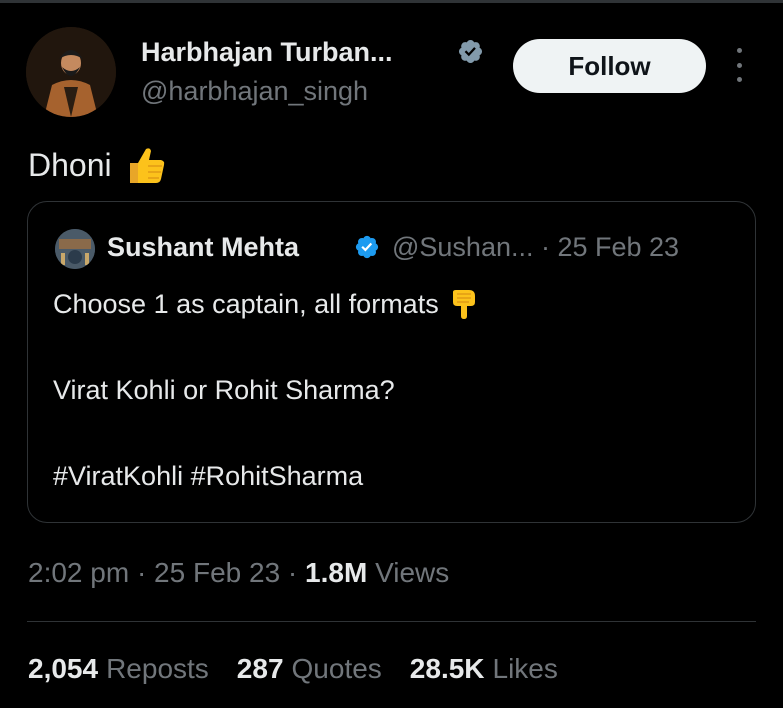 Image resolution: width=783 pixels, height=708 pixels. I want to click on tweet-meta: 2:02 pm · 25 Feb 23 · 1.8M Views, so click(238, 573).